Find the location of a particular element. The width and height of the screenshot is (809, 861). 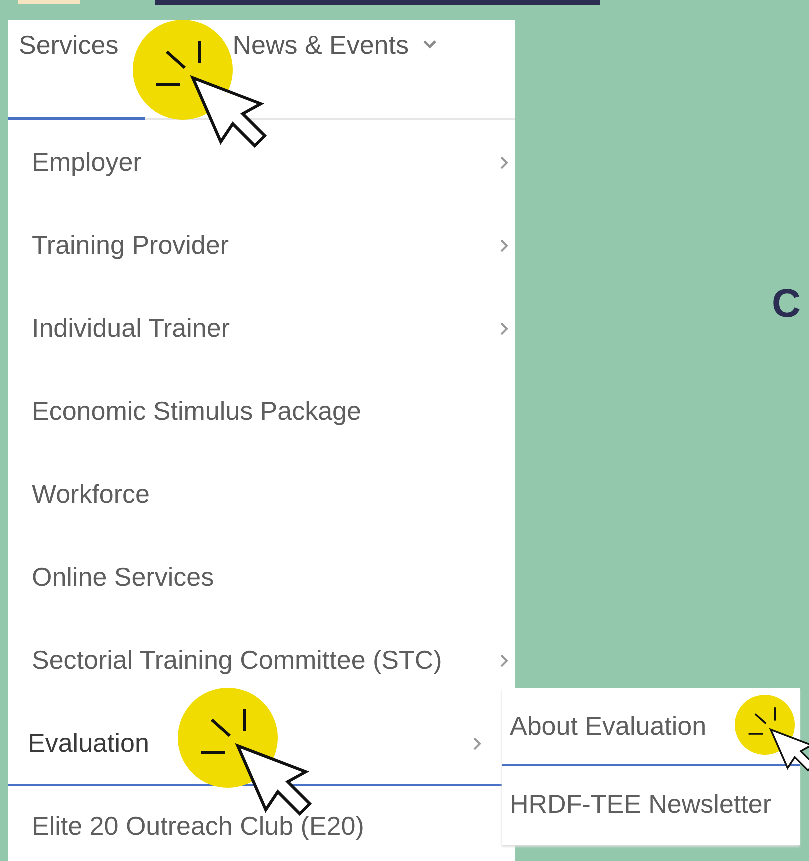

menu-item: Employer is located at coordinates (261, 163).